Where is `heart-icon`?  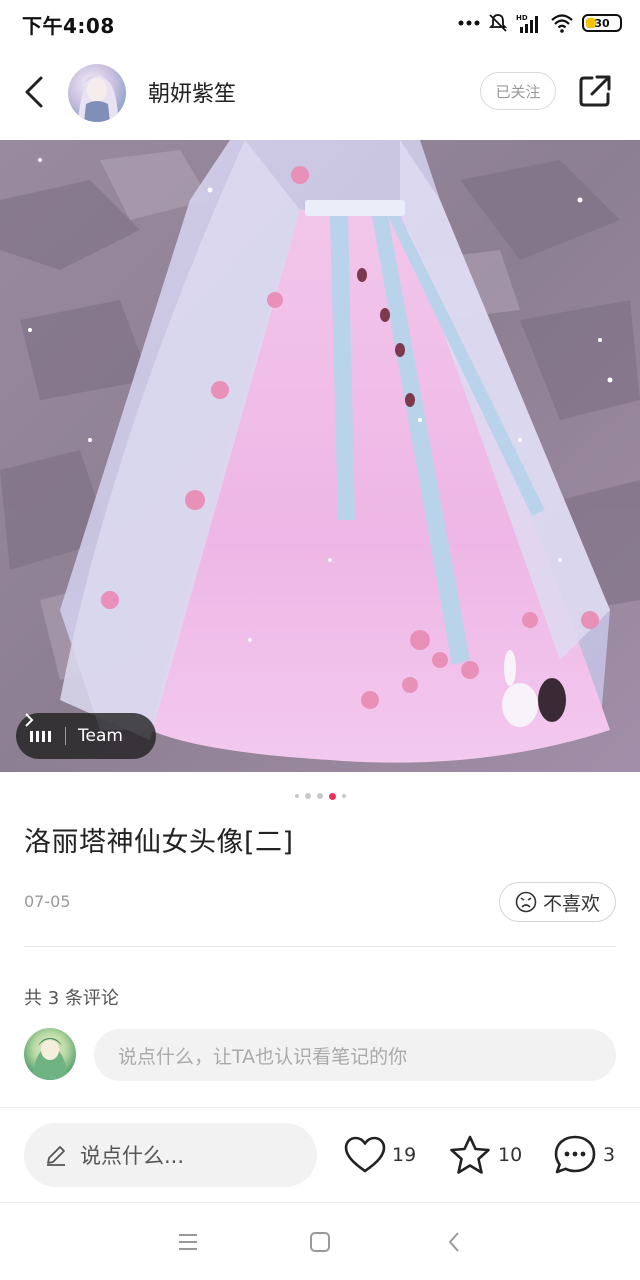
heart-icon is located at coordinates (365, 1154).